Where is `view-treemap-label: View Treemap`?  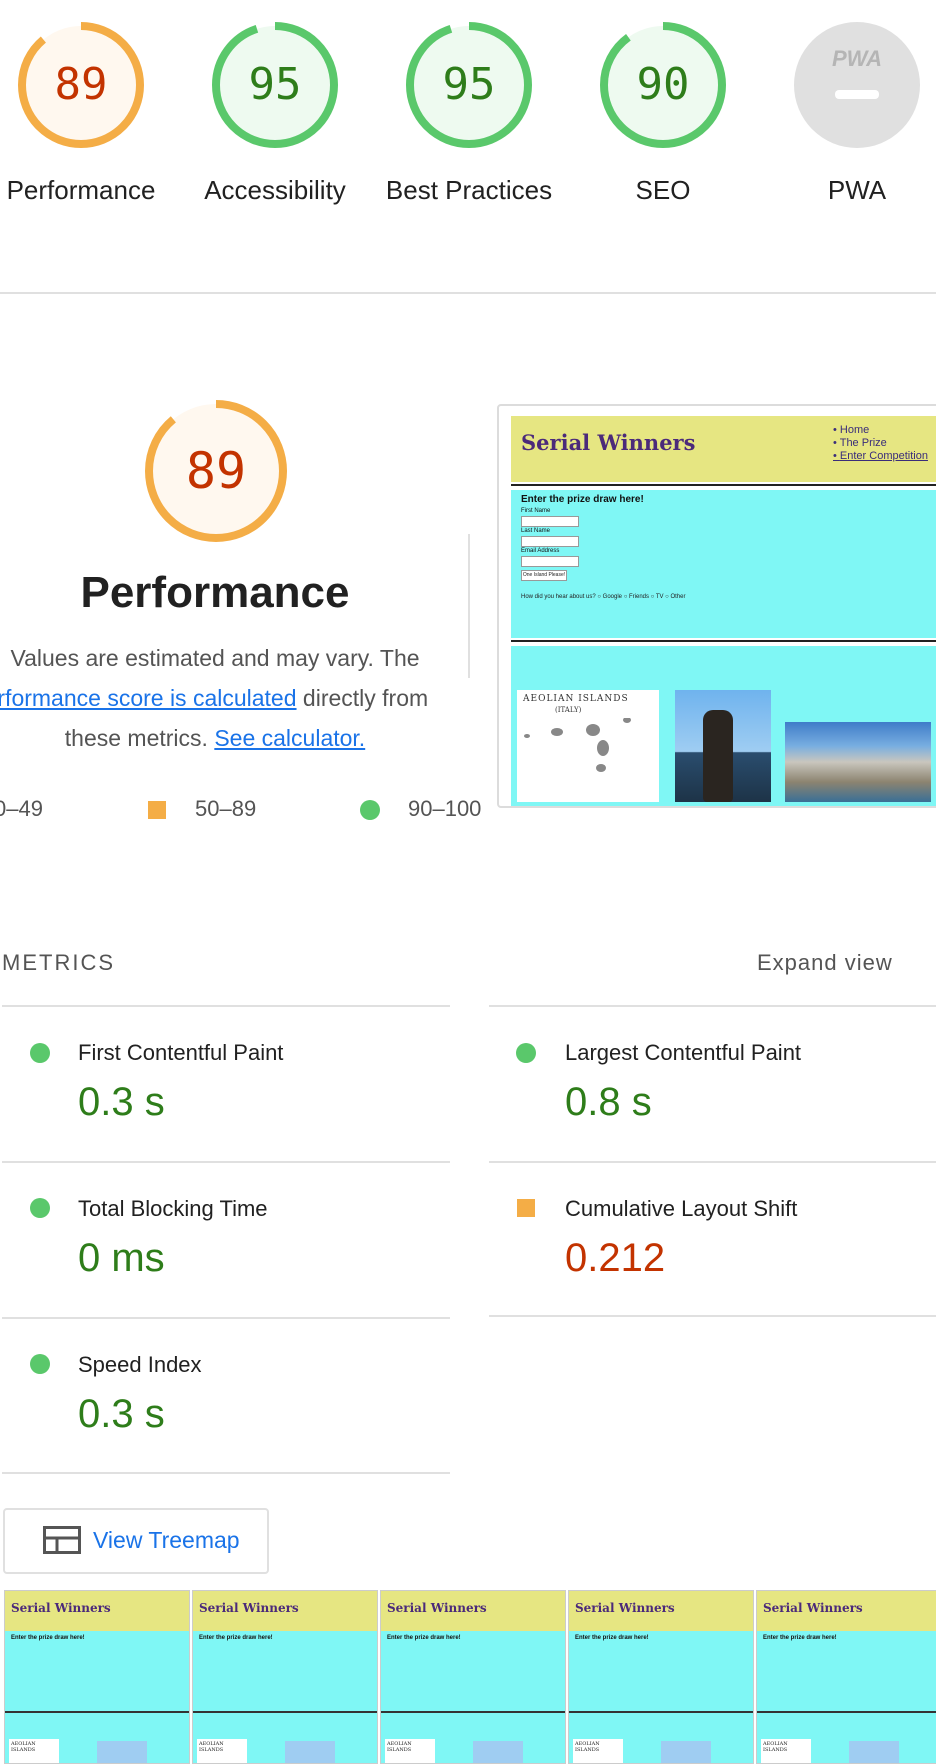 view-treemap-label: View Treemap is located at coordinates (166, 1540).